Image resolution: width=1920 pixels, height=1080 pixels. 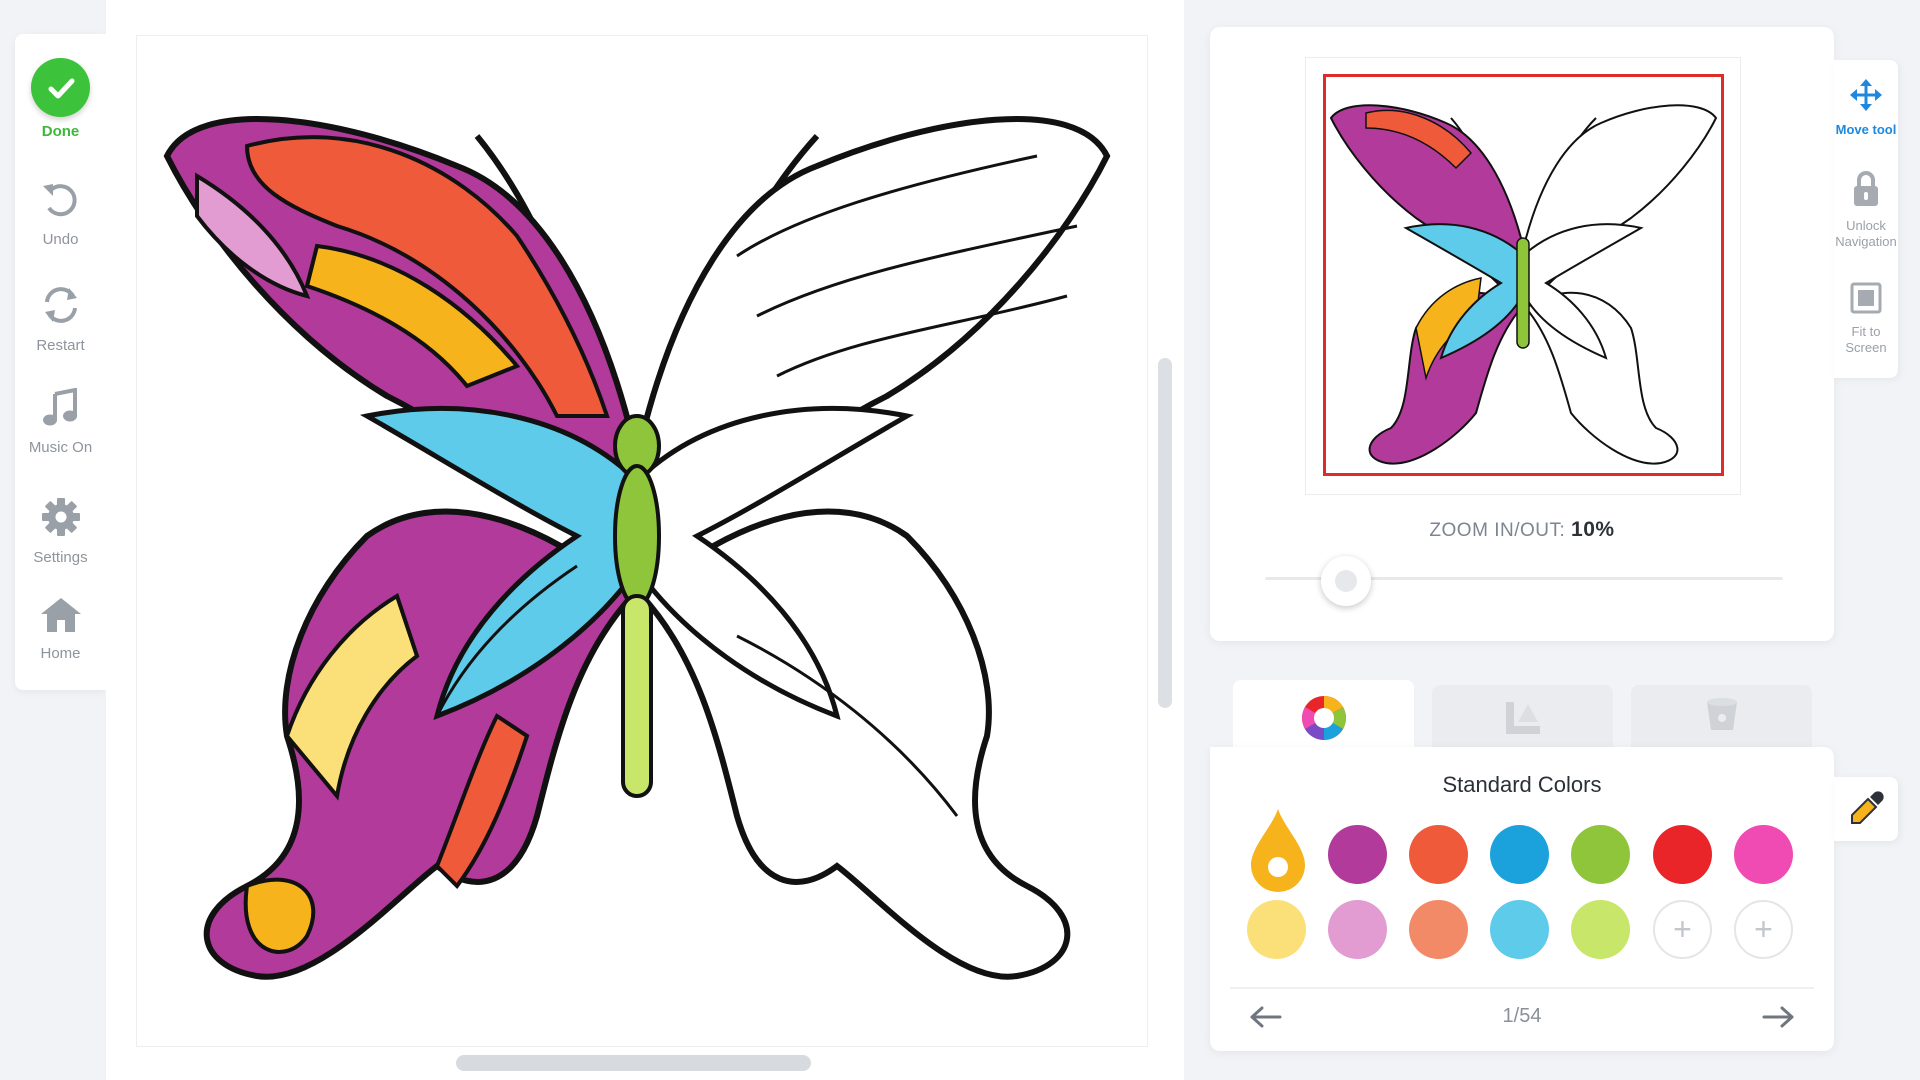 I want to click on arrow-right-icon, so click(x=1778, y=1017).